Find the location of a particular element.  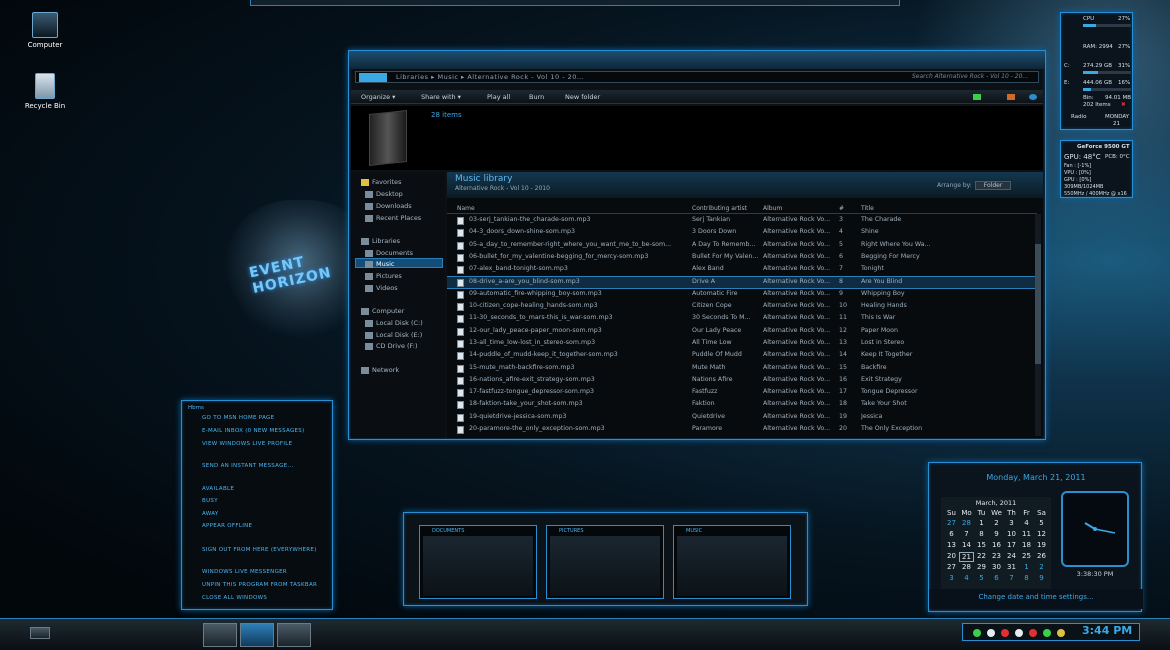

taskbar-paint-button is located at coordinates (294, 635).